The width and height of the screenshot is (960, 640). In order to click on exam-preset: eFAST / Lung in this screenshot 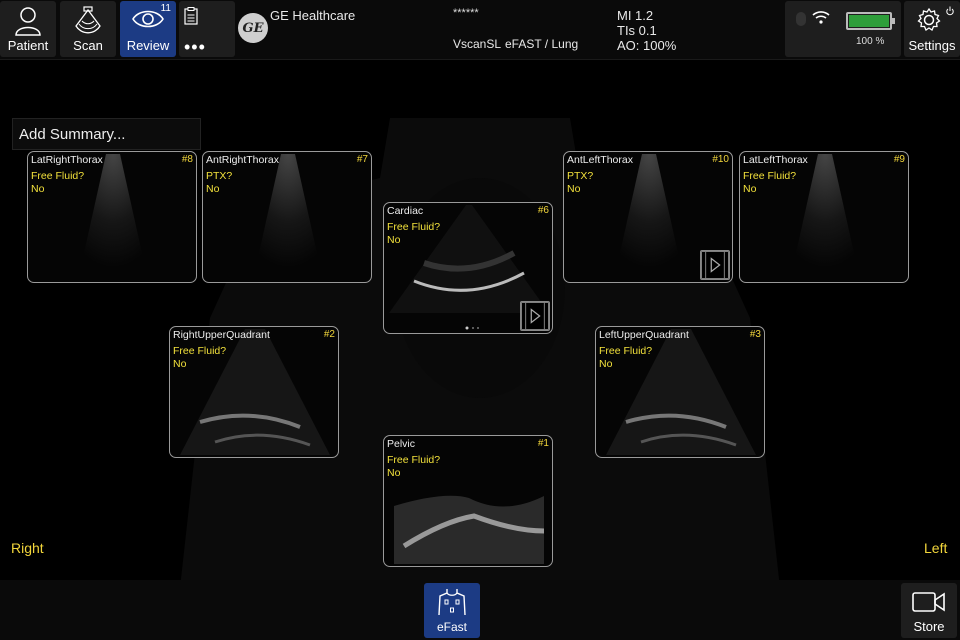, I will do `click(542, 44)`.